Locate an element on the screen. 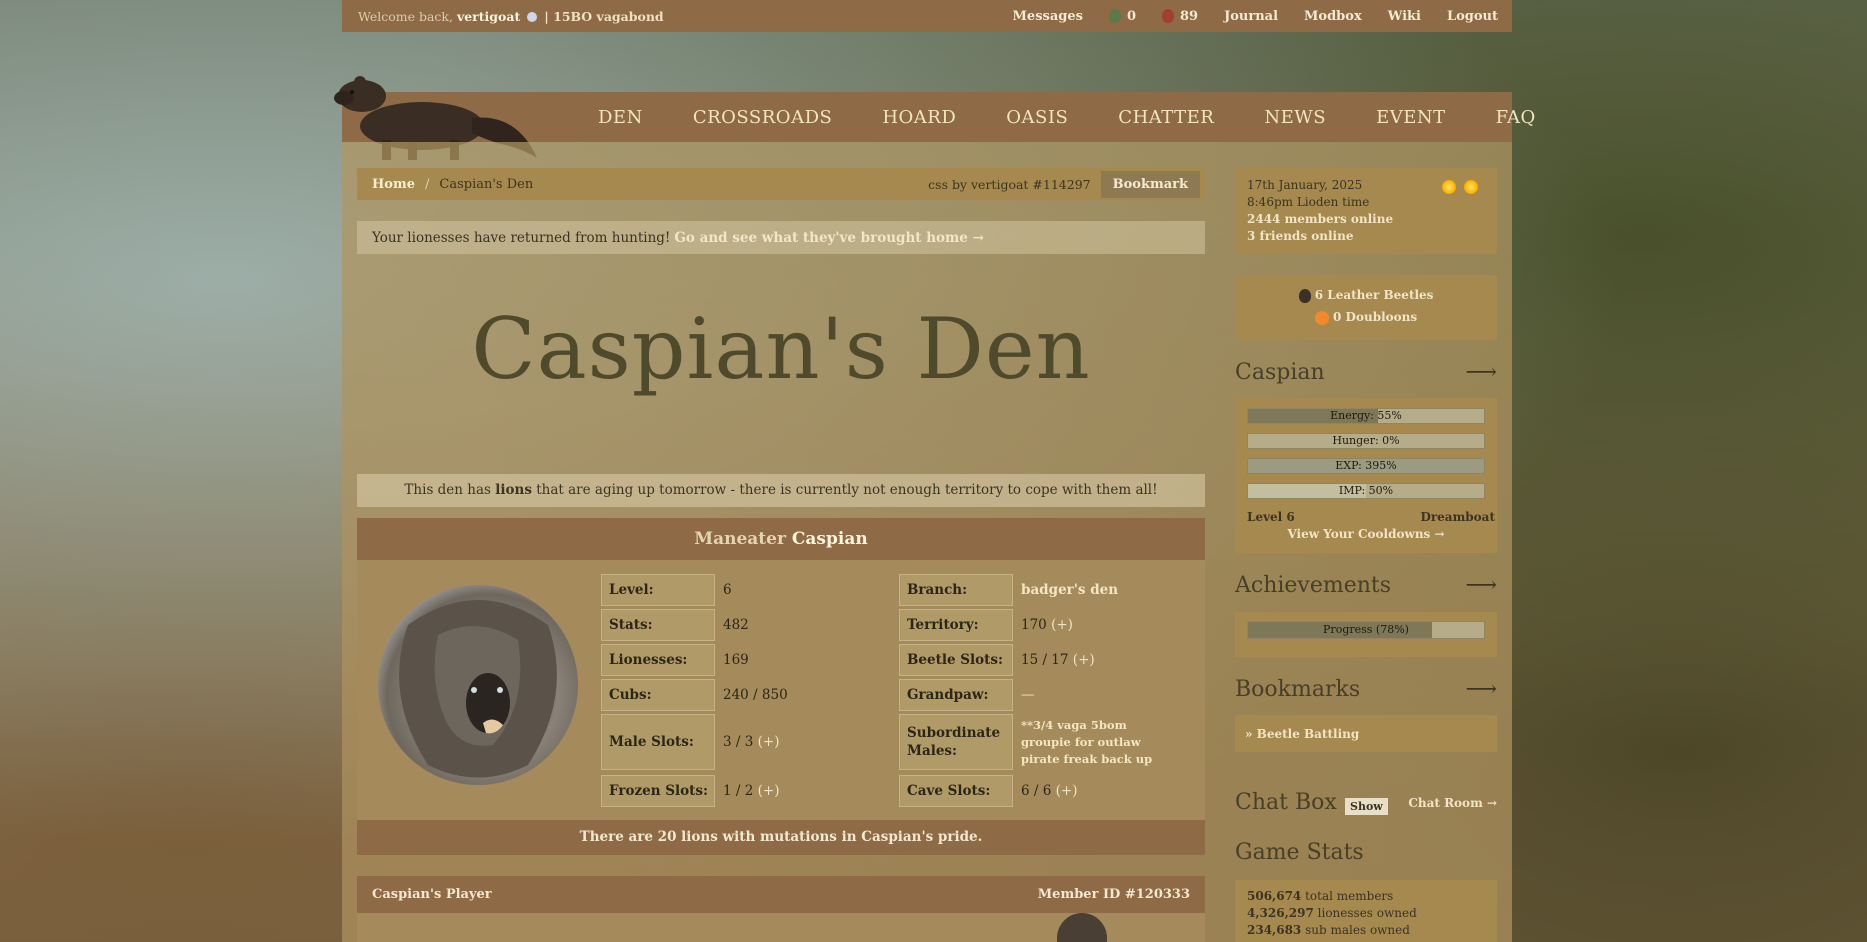 This screenshot has width=1867, height=942. red-beetle-counter: 89 is located at coordinates (1180, 16).